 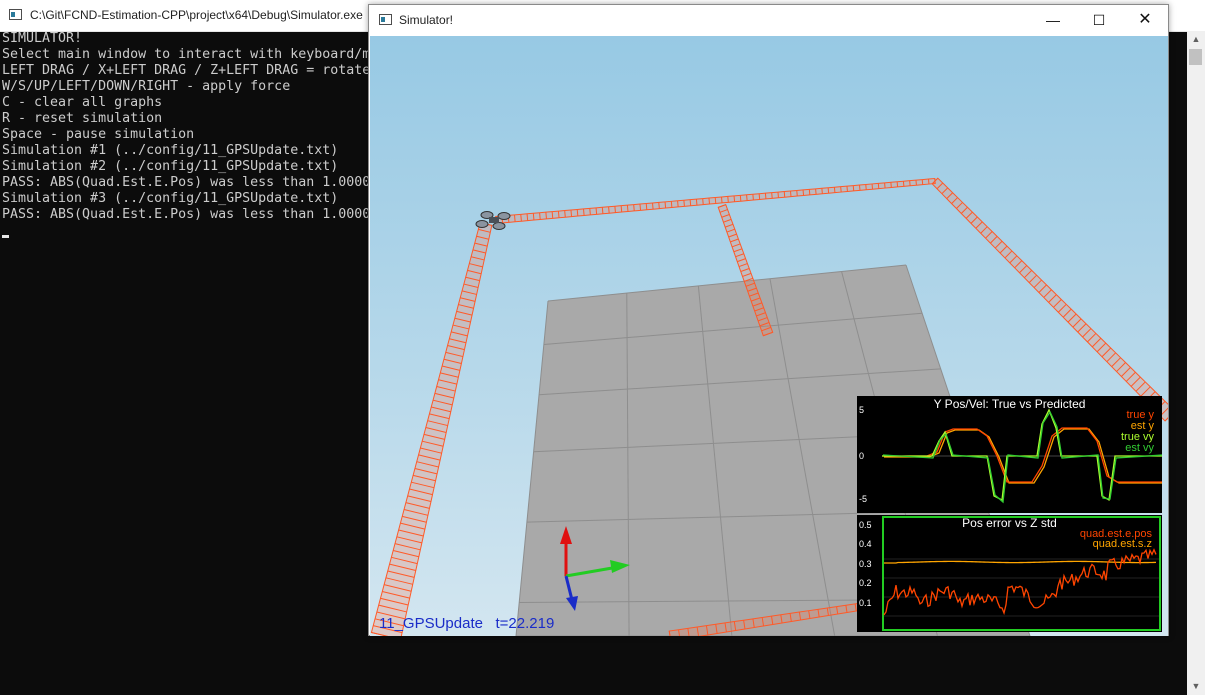 What do you see at coordinates (1022, 456) in the screenshot?
I see `graph1-plot` at bounding box center [1022, 456].